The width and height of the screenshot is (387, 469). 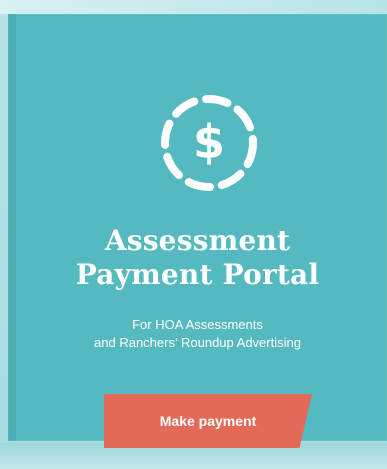 I want to click on make-payment-button-label: Make payment, so click(x=208, y=421).